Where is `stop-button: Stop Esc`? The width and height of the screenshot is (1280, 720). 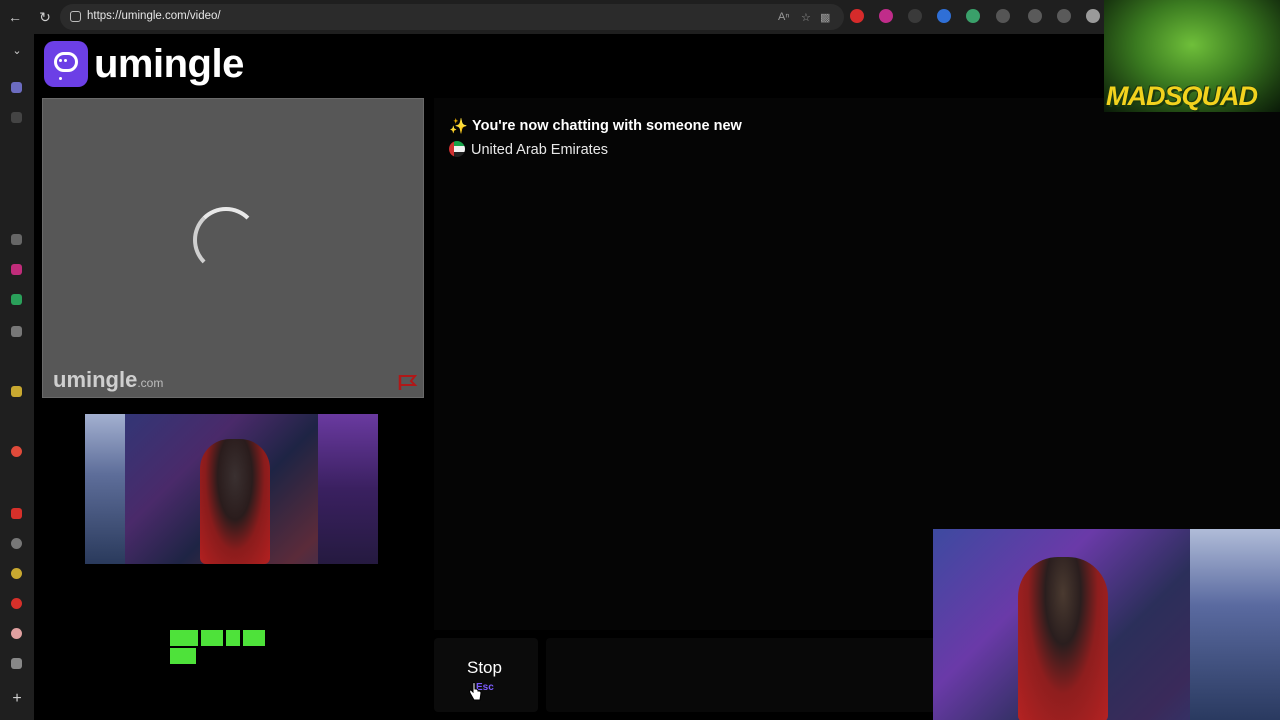 stop-button: Stop Esc is located at coordinates (486, 675).